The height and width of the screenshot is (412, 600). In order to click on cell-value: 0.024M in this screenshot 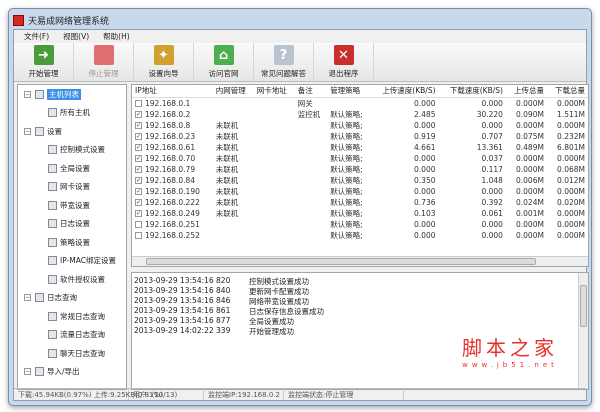, I will do `click(530, 202)`.